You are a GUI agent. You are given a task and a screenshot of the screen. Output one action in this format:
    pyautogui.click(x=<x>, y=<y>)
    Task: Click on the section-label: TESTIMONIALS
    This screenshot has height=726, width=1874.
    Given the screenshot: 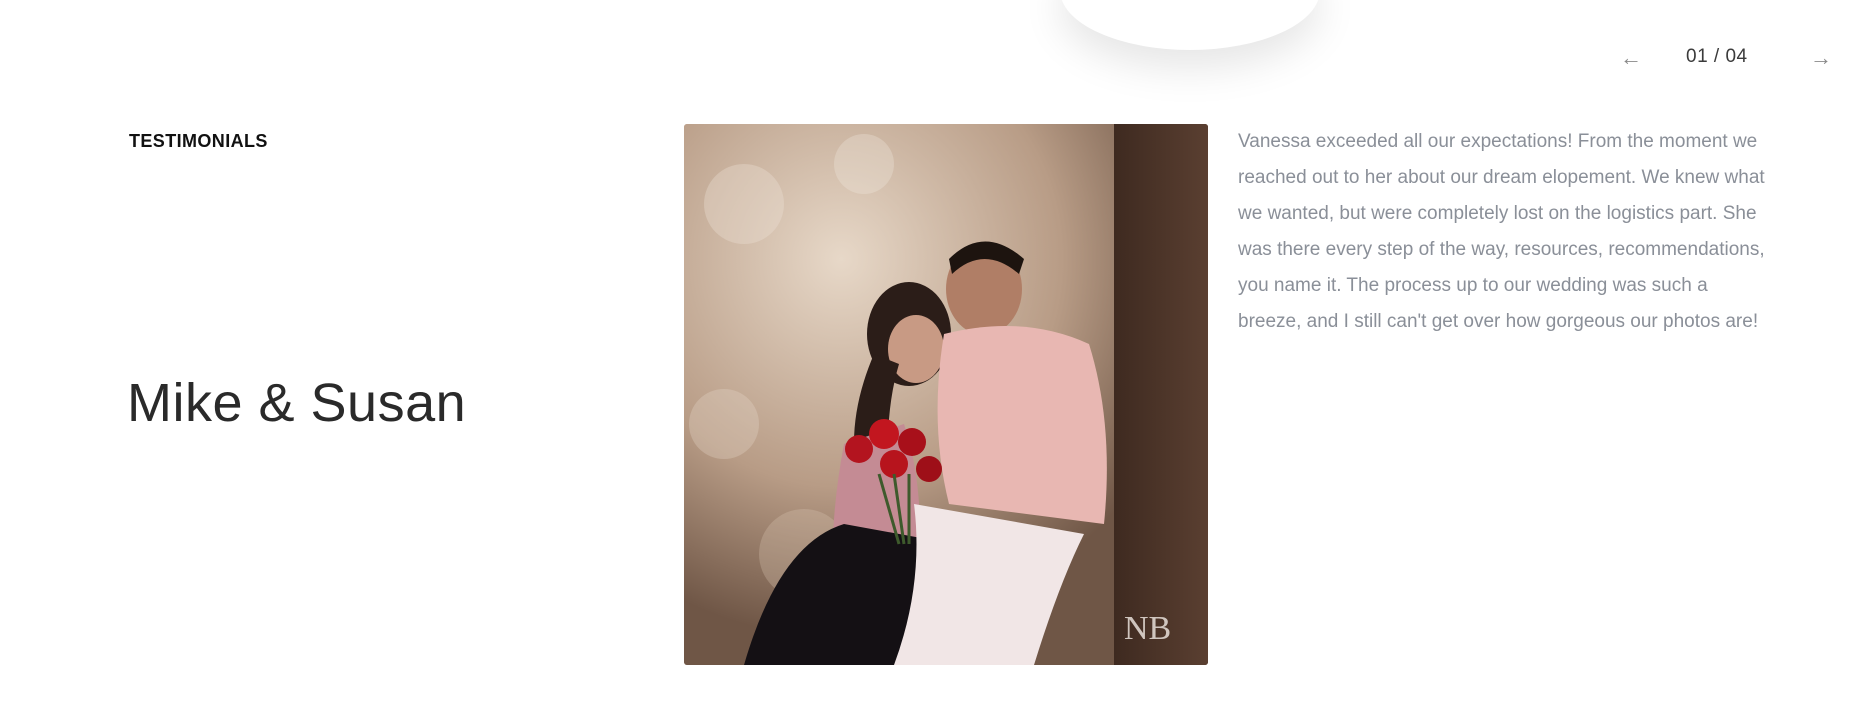 What is the action you would take?
    pyautogui.click(x=198, y=141)
    